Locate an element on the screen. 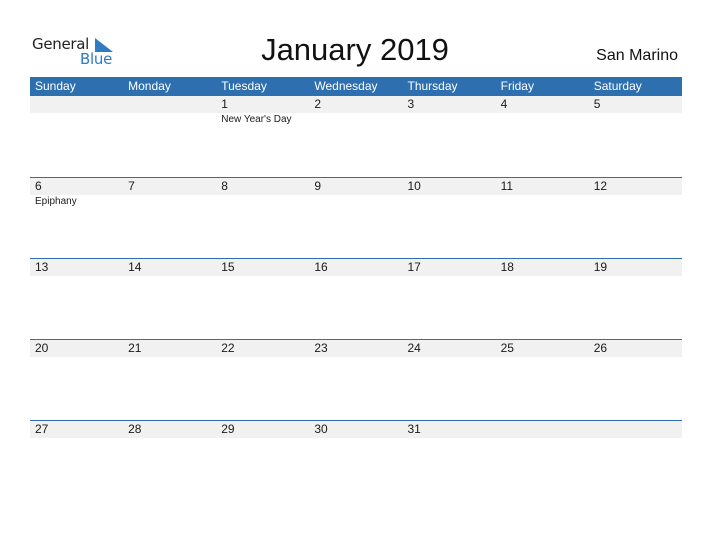 Image resolution: width=712 pixels, height=550 pixels. day-number: 17 is located at coordinates (414, 267).